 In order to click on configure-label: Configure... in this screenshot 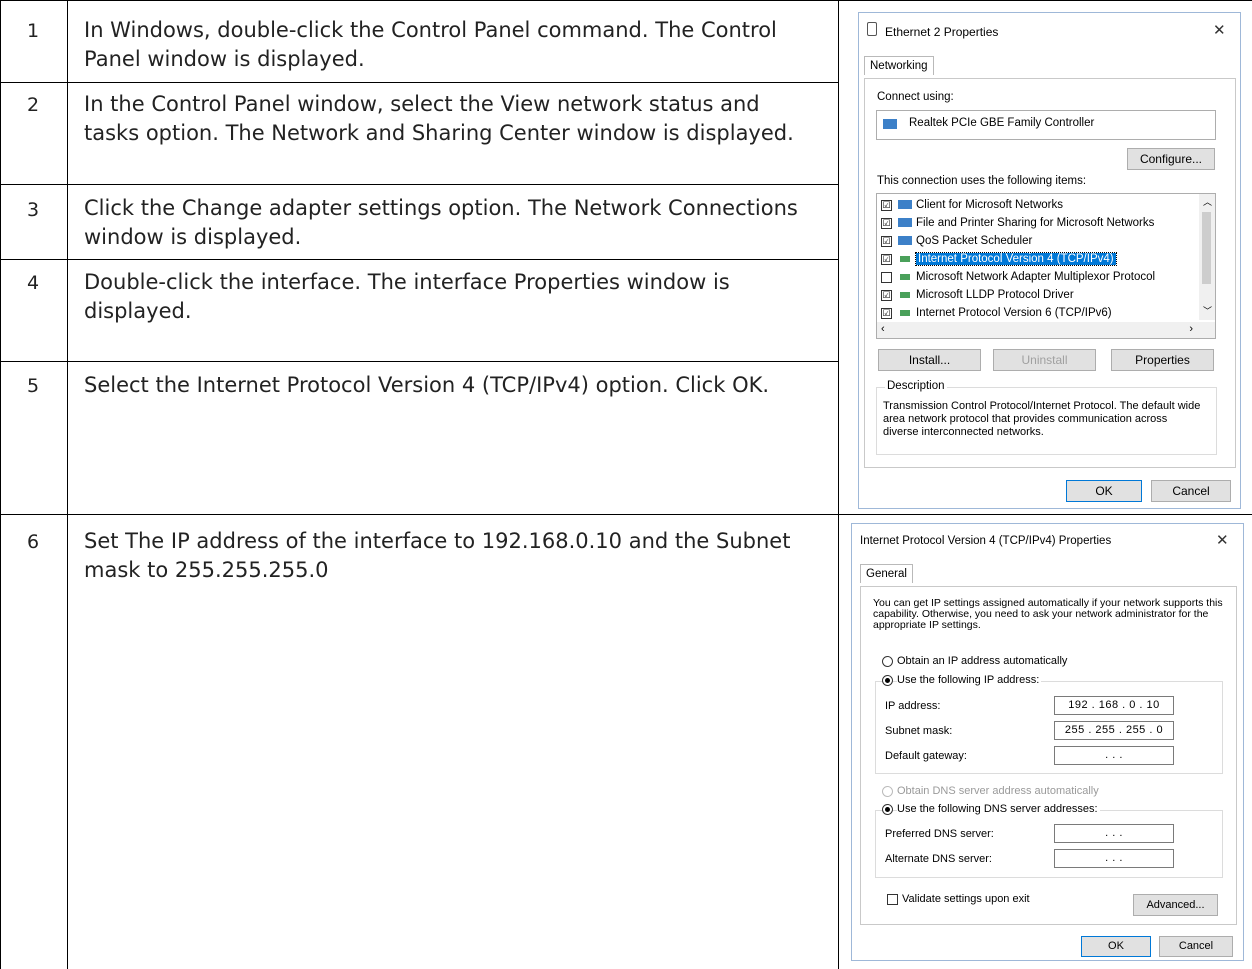, I will do `click(1171, 159)`.